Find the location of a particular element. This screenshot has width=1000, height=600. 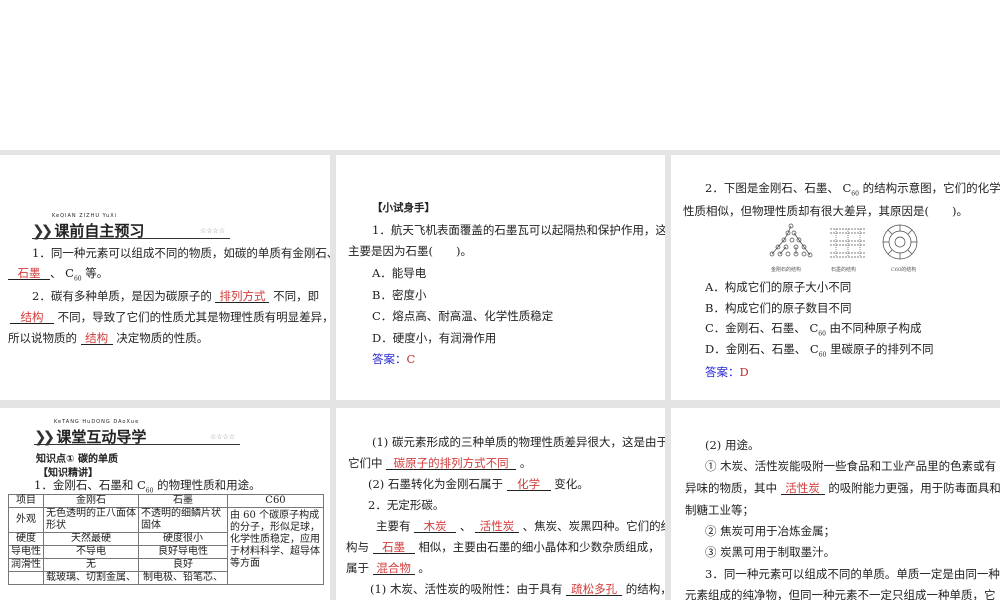

option-d: D．金刚石、石墨、 C60 里碳原子的排列不同 is located at coordinates (819, 350).